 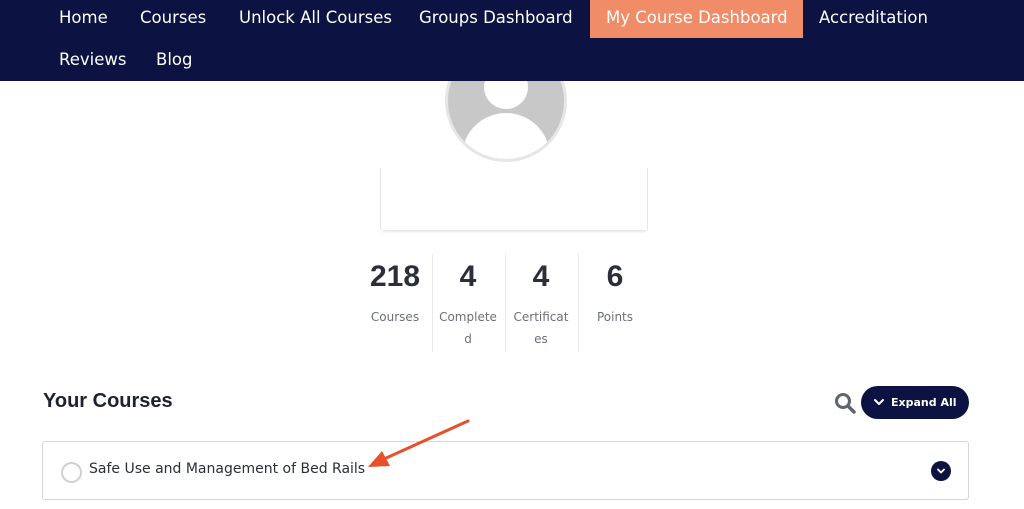 What do you see at coordinates (395, 317) in the screenshot?
I see `stat-label: Courses` at bounding box center [395, 317].